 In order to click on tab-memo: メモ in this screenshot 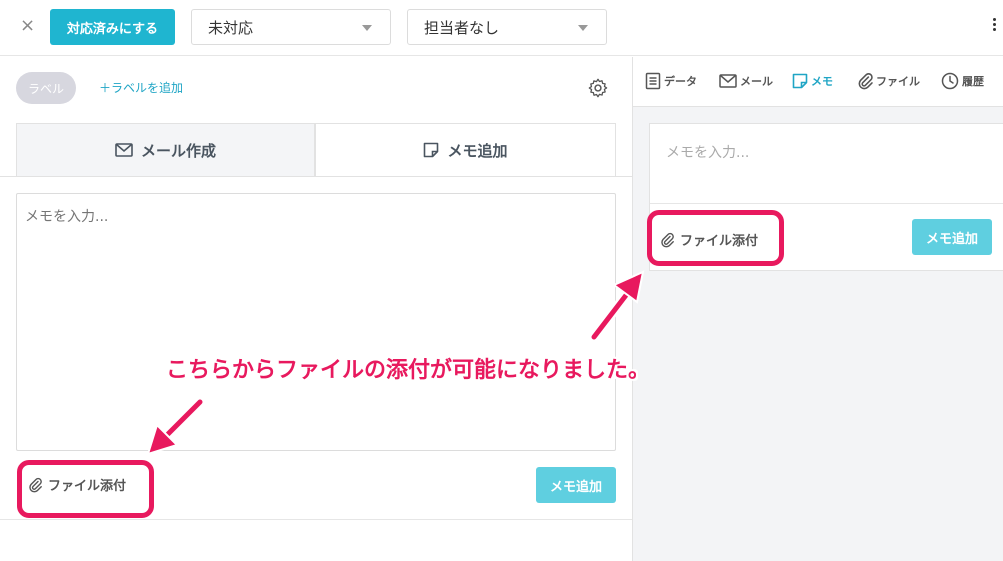, I will do `click(812, 81)`.